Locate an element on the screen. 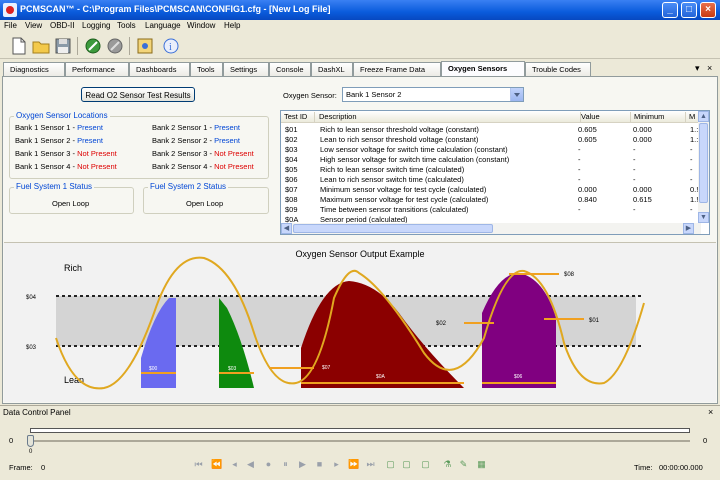 Image resolution: width=720 pixels, height=480 pixels. settings-icon is located at coordinates (145, 46).